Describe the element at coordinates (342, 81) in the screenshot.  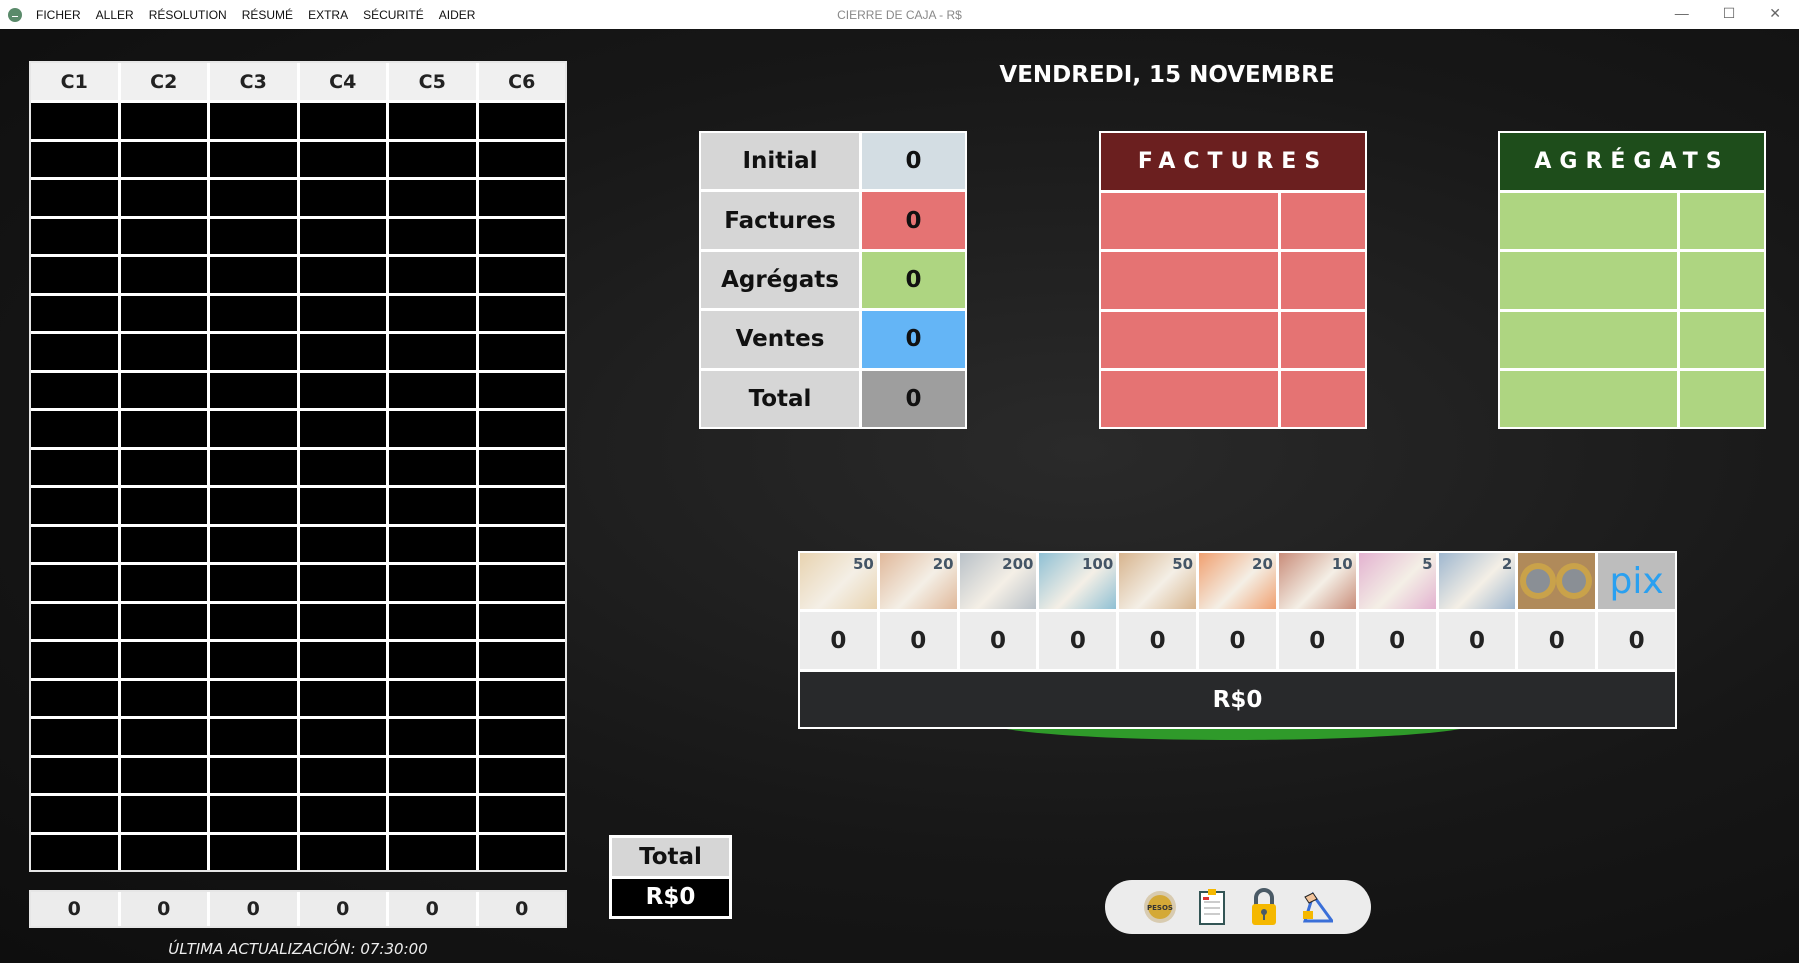
I see `column-header: C4` at that location.